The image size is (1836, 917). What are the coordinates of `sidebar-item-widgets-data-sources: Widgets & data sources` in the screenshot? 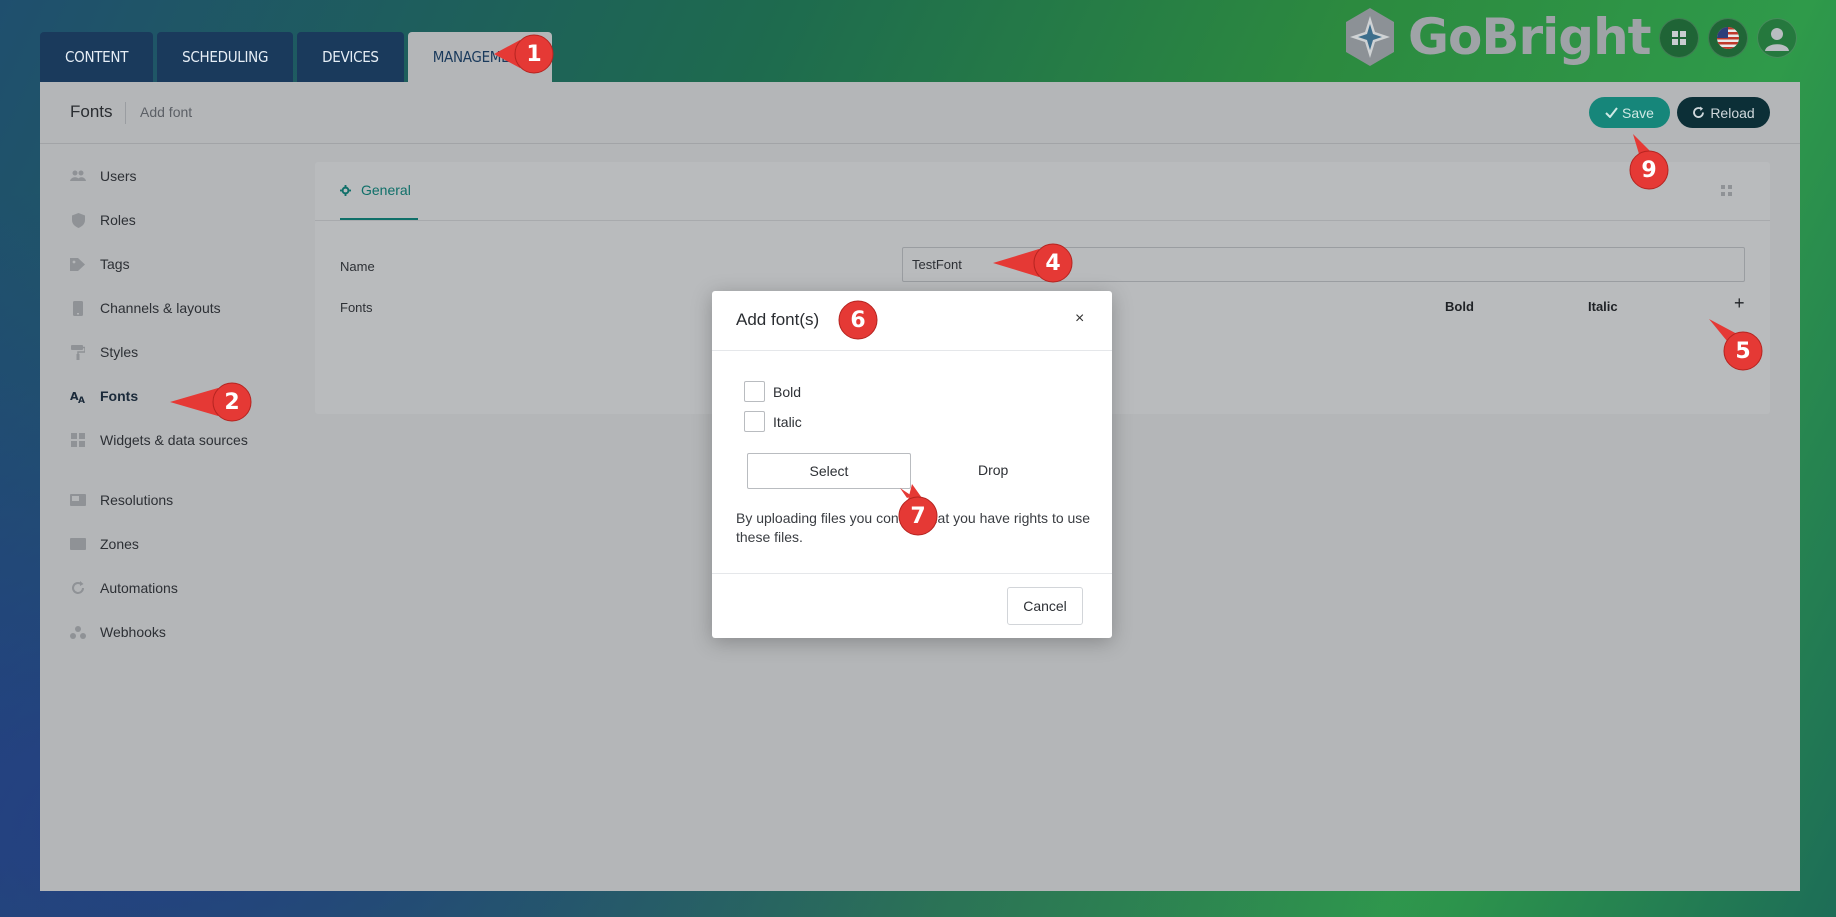 It's located at (170, 461).